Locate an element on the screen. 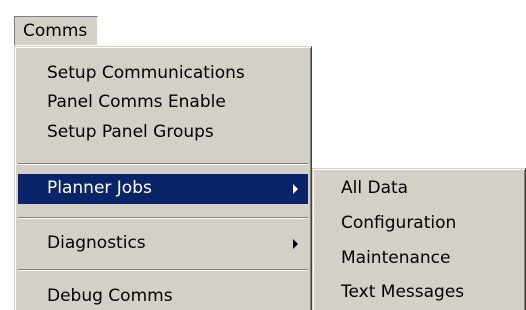 This screenshot has height=310, width=526. menu-item-label: Debug Comms is located at coordinates (110, 296).